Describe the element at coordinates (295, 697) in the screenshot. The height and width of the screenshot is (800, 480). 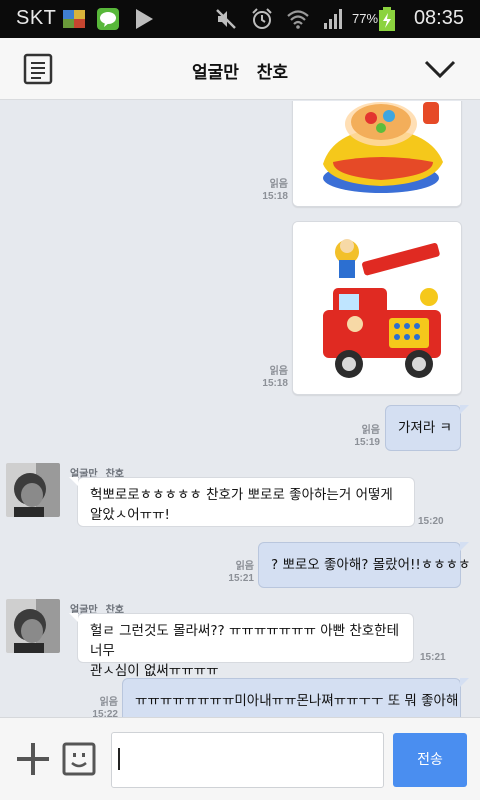
I see `outgoing-message: ㅠㅠㅠㅠㅠㅠㅠㅠ미아내ㅠㅠ몬나쪄ㅠㅠㅜㅜ 또 뭐 좋아해` at that location.